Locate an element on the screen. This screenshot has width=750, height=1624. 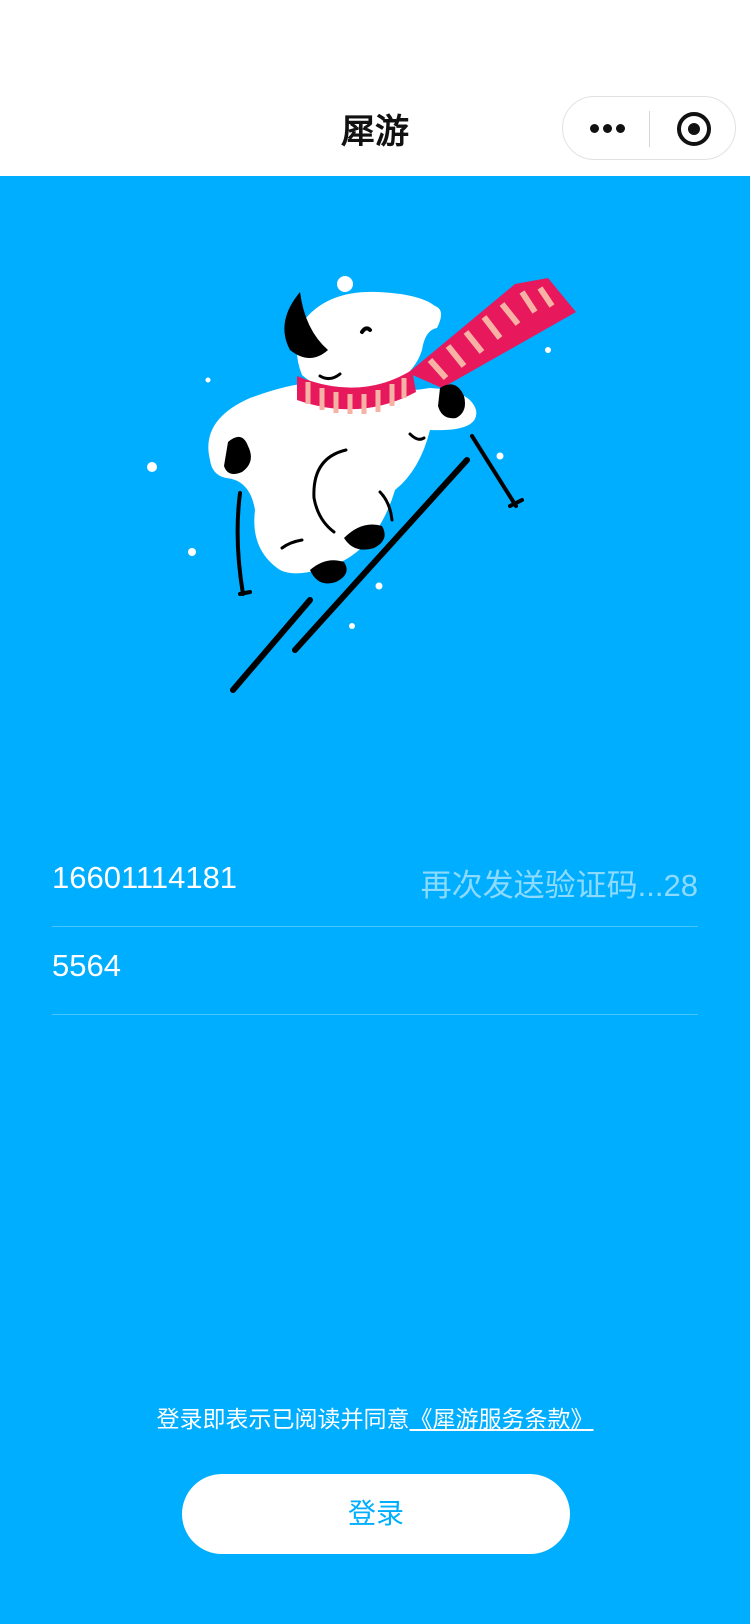
menu-capsule is located at coordinates (649, 128).